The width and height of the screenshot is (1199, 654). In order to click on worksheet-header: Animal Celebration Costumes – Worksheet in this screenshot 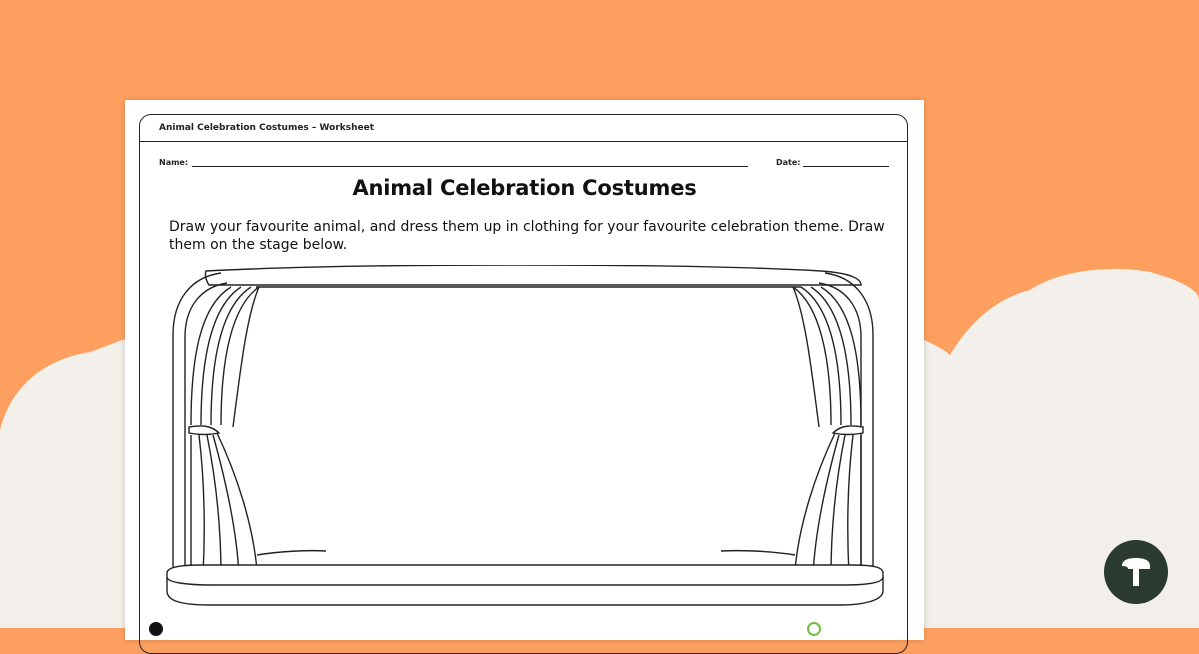, I will do `click(523, 128)`.